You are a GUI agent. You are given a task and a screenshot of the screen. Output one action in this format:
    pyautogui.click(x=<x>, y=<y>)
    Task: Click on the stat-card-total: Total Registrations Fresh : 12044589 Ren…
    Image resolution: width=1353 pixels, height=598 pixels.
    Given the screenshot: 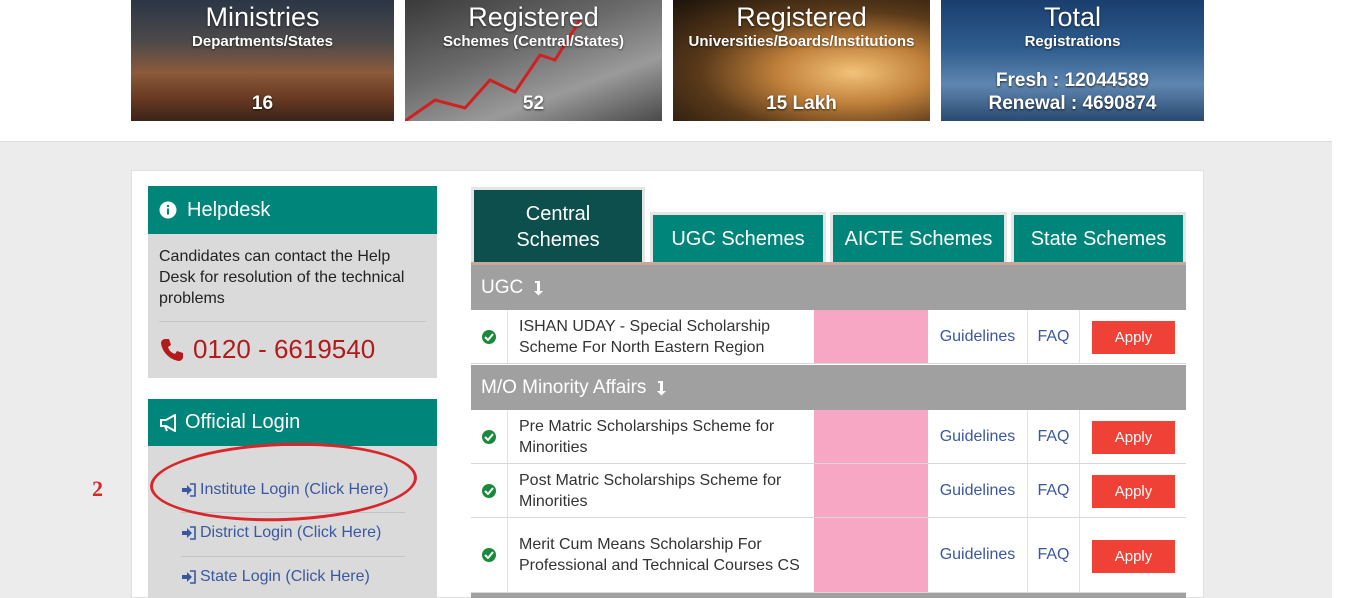 What is the action you would take?
    pyautogui.click(x=1072, y=60)
    